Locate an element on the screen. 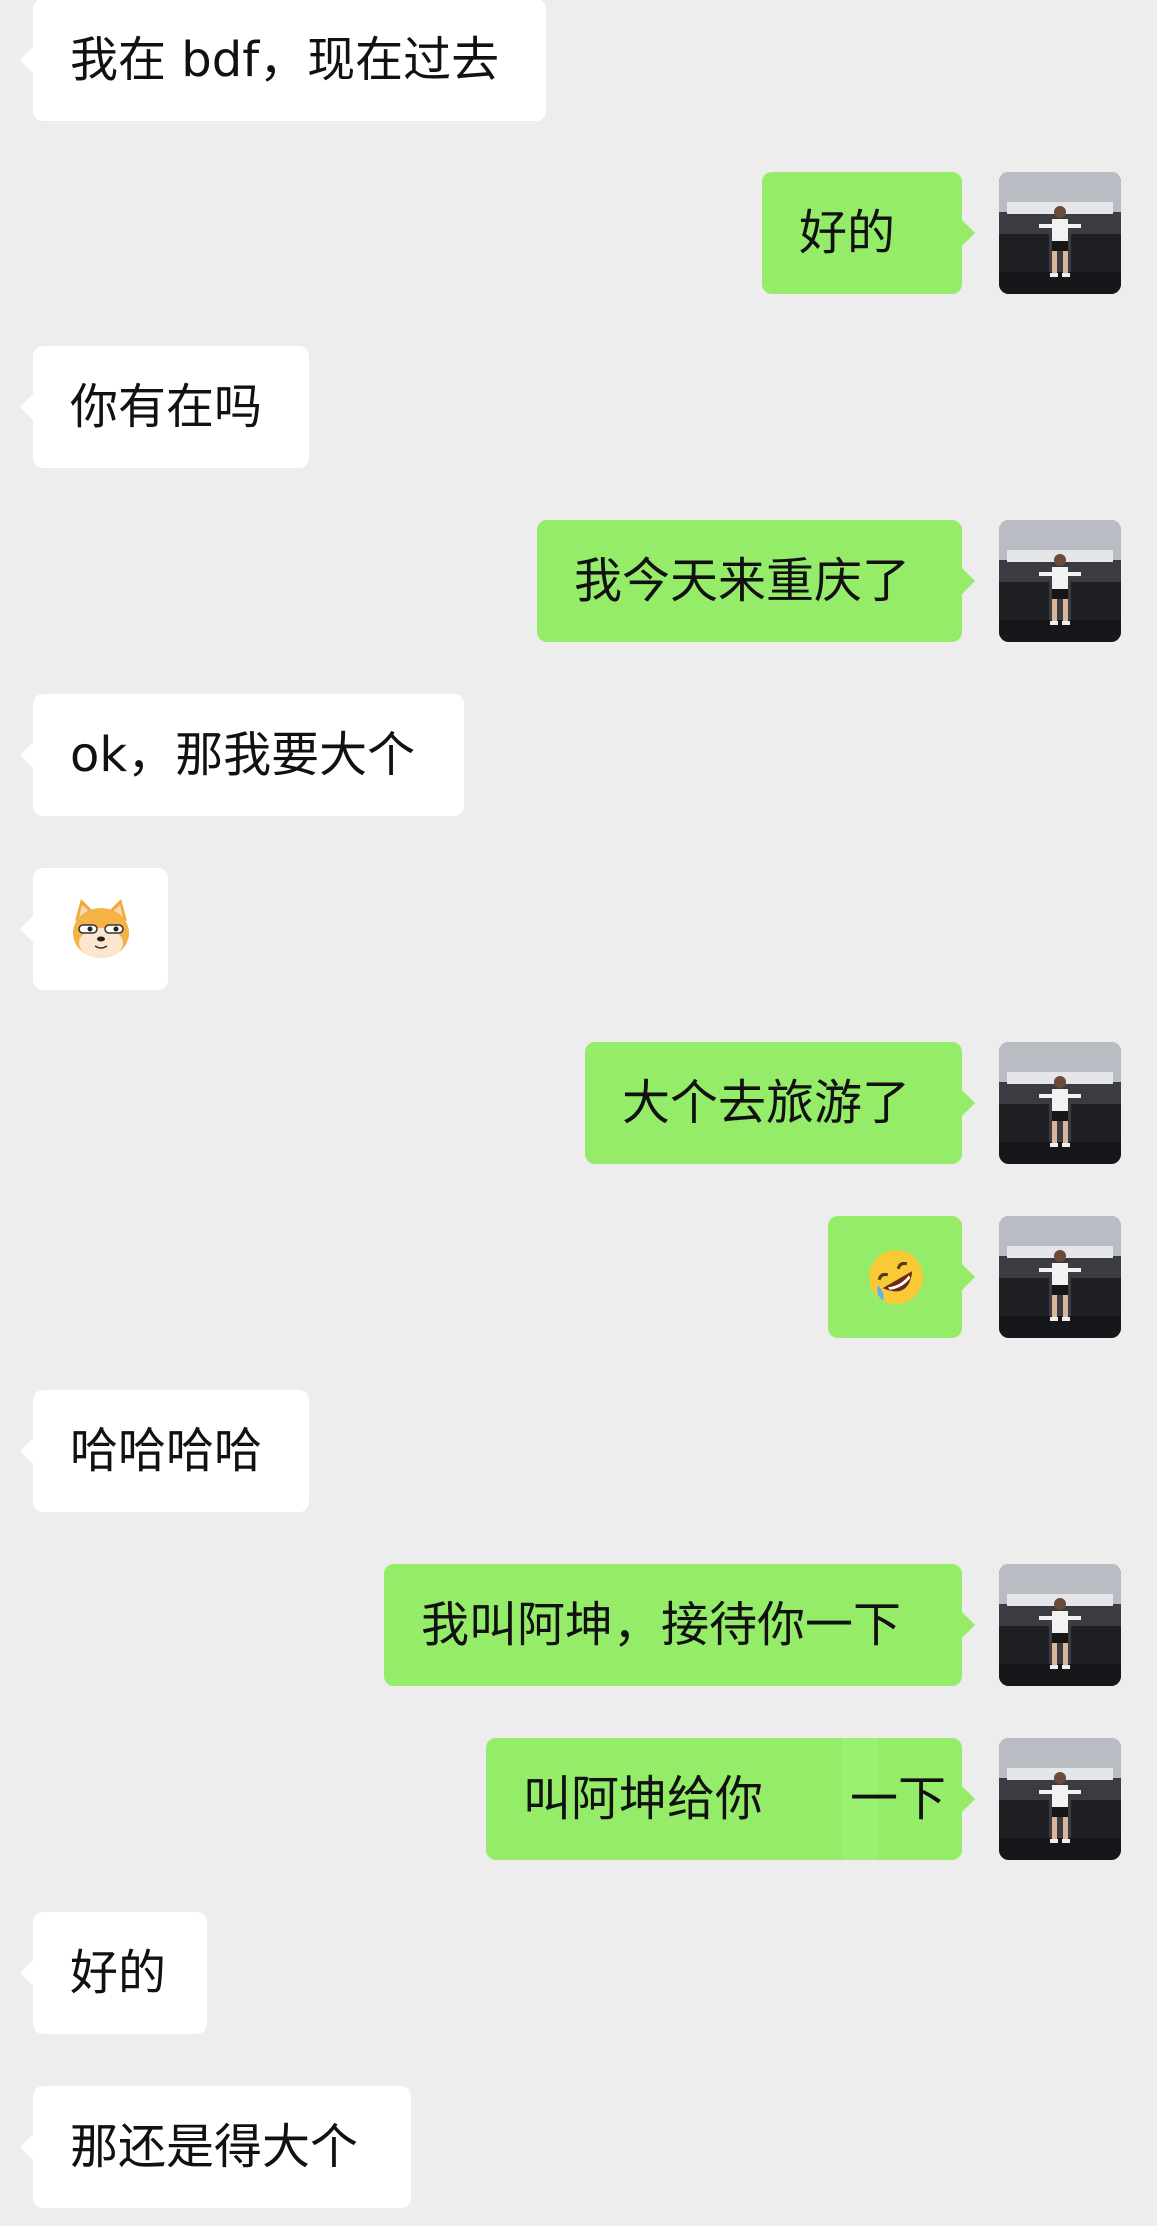 The width and height of the screenshot is (1157, 2226). doge-cat-face-icon is located at coordinates (101, 928).